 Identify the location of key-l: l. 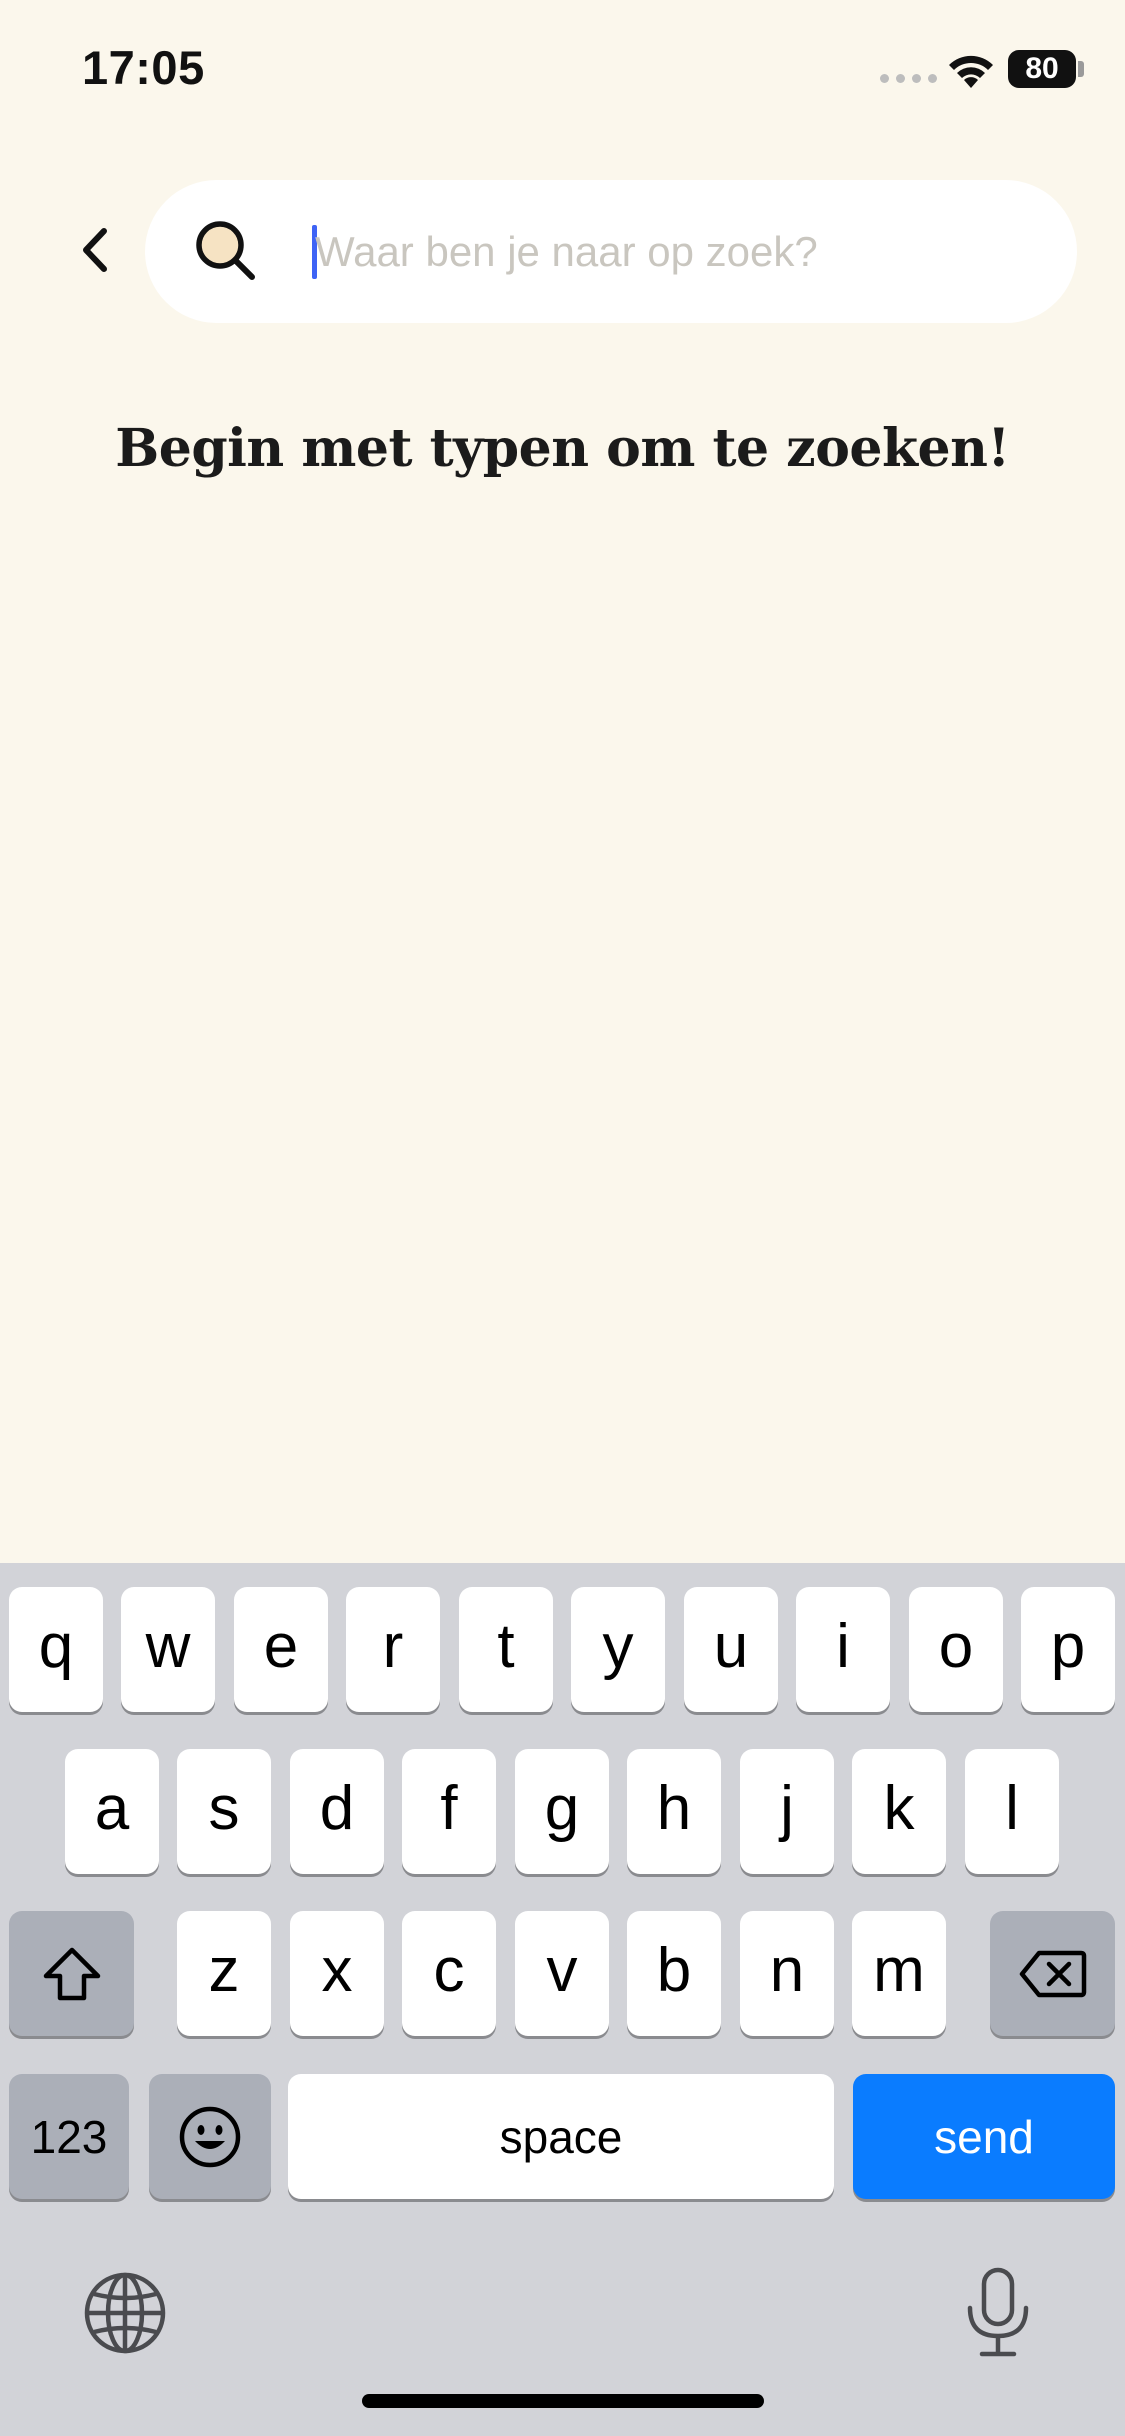
(1012, 1811).